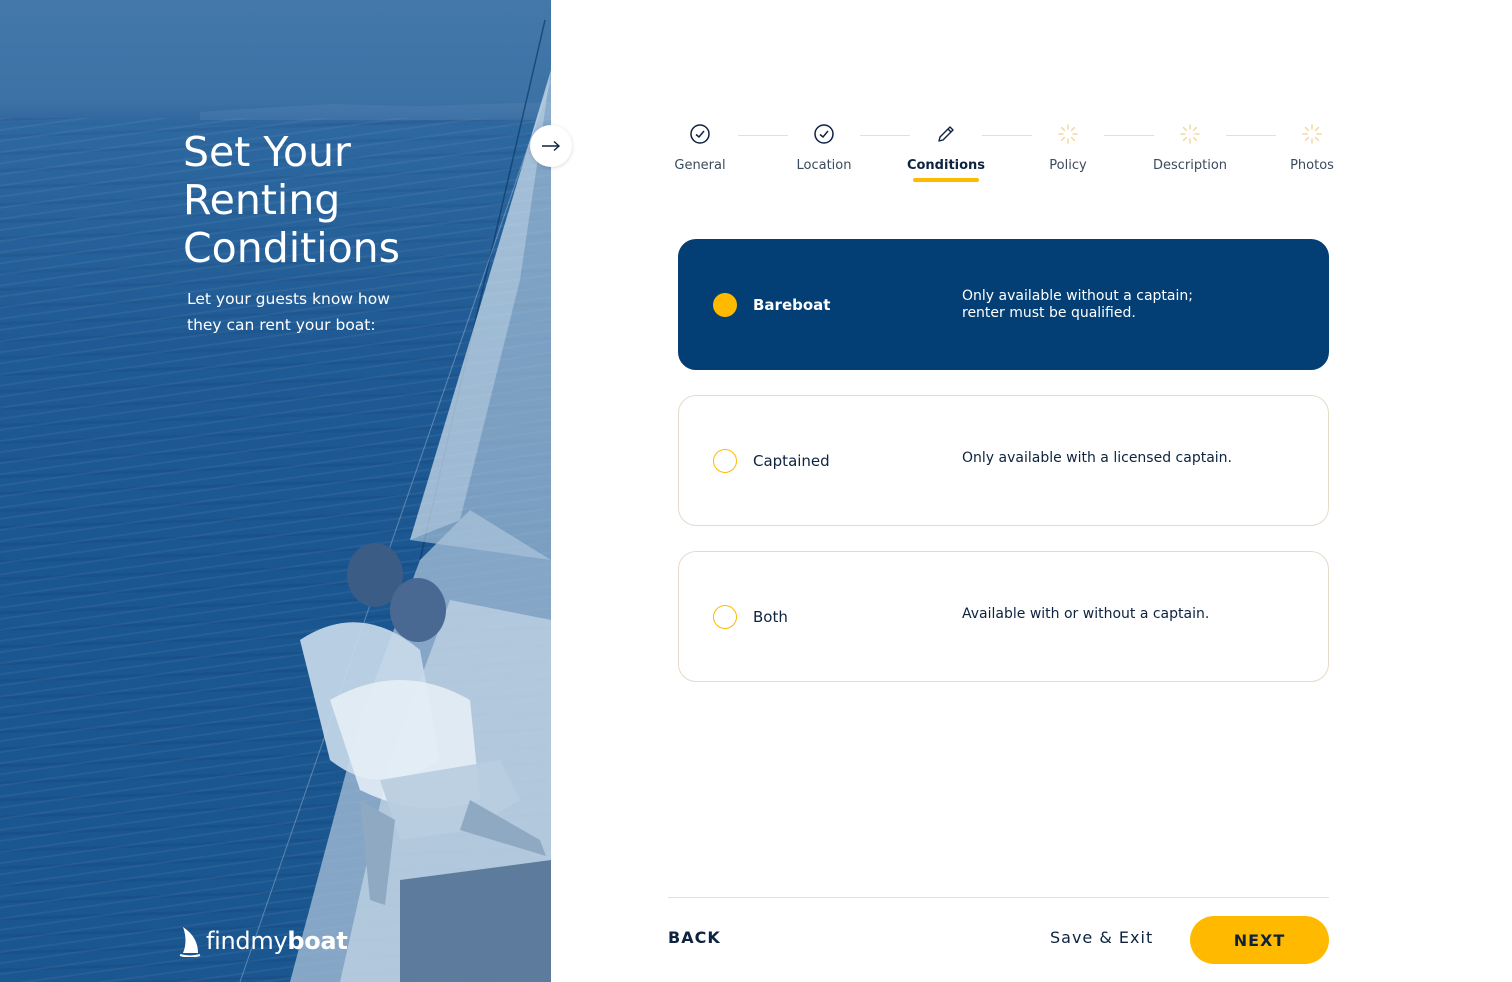 The image size is (1512, 982). What do you see at coordinates (292, 248) in the screenshot?
I see `hero-title-line-3: Conditions` at bounding box center [292, 248].